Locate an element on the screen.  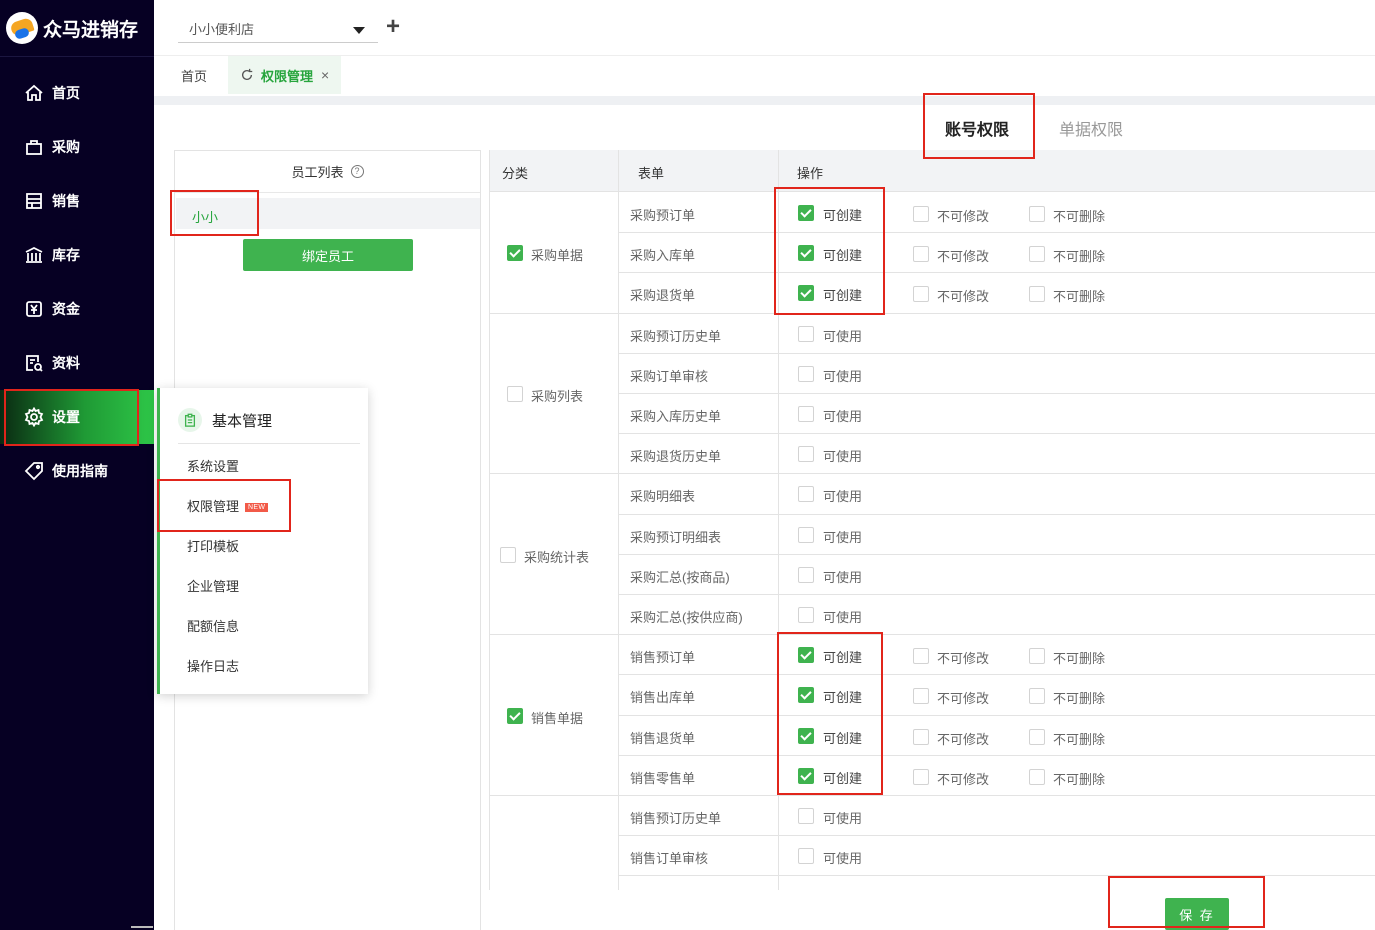
save-button: 保 存 is located at coordinates (1197, 914).